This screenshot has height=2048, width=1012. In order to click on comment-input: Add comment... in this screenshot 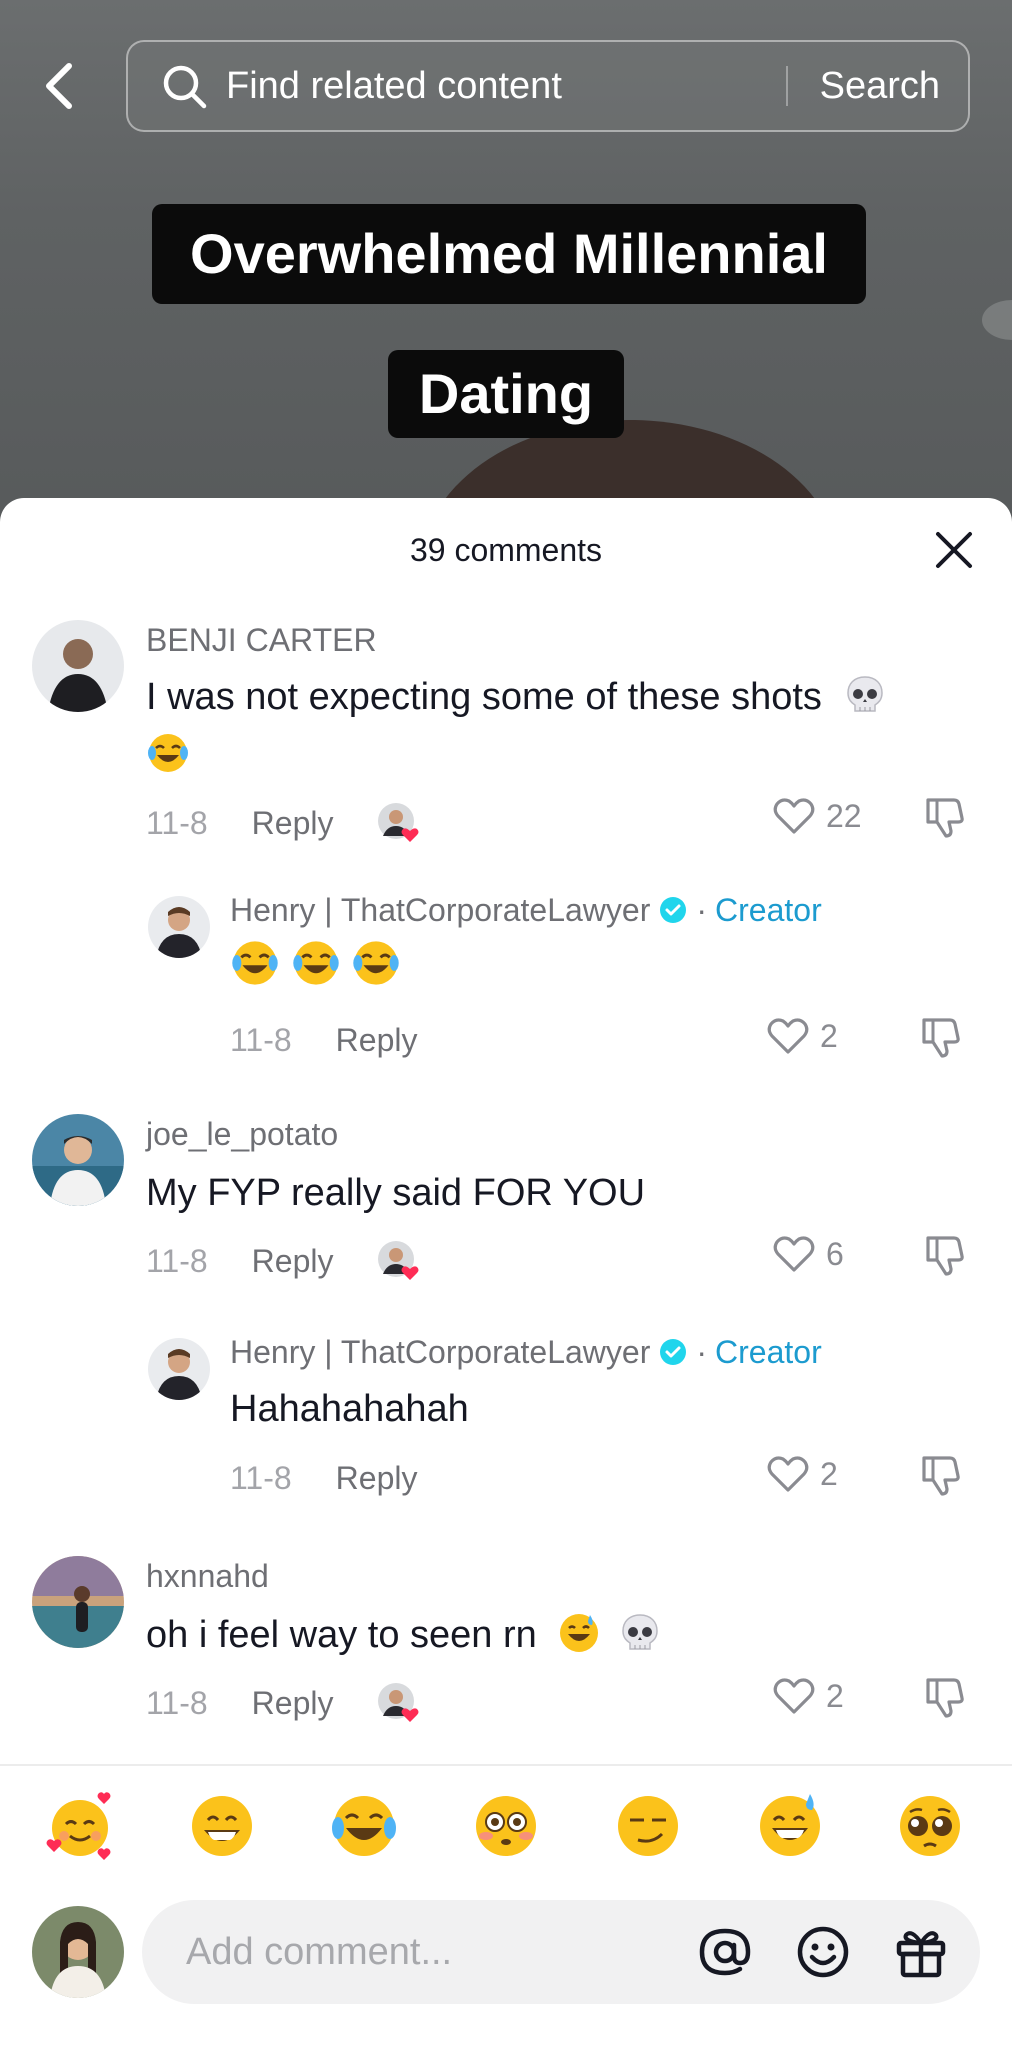, I will do `click(441, 1952)`.